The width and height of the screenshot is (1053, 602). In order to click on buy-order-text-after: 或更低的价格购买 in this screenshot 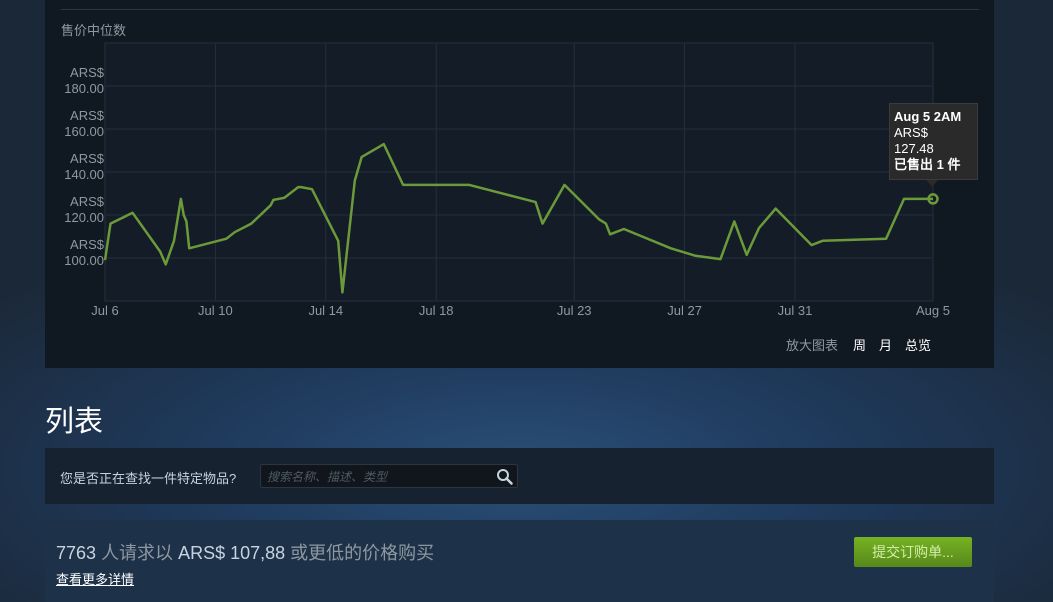, I will do `click(362, 553)`.